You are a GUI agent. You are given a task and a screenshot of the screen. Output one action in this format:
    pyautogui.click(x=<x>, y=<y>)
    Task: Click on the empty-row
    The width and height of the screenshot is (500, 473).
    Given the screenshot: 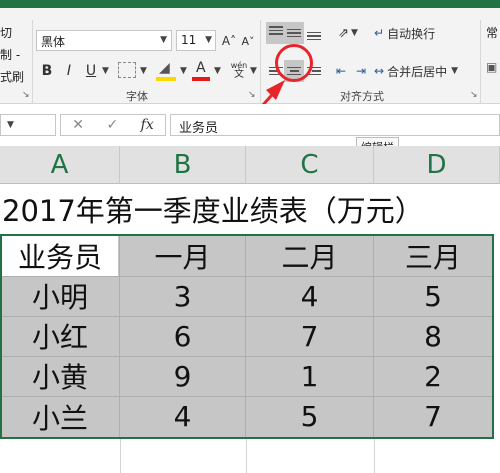 What is the action you would take?
    pyautogui.click(x=250, y=456)
    